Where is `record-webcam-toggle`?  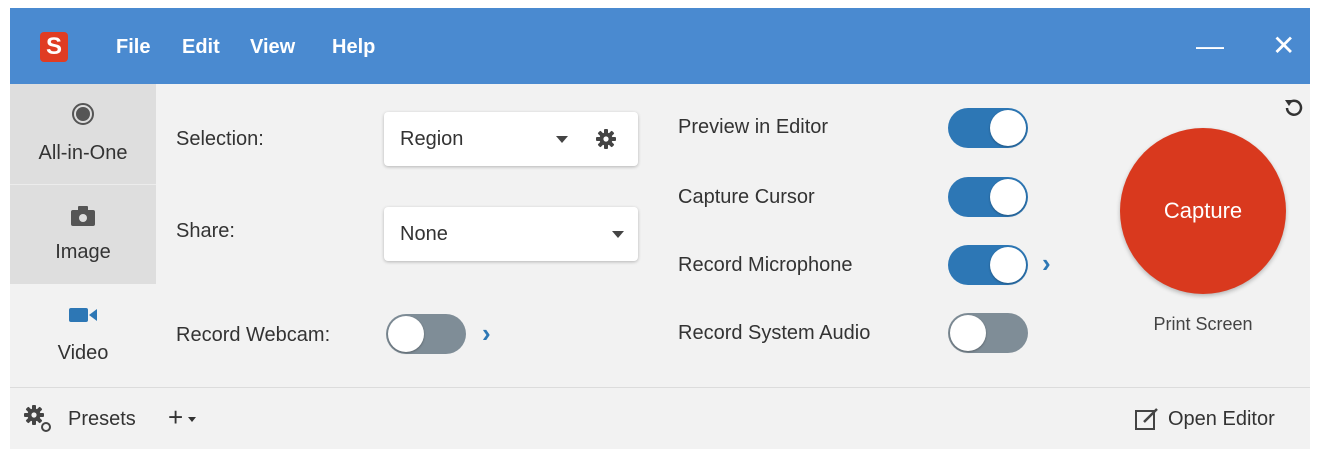 record-webcam-toggle is located at coordinates (426, 334).